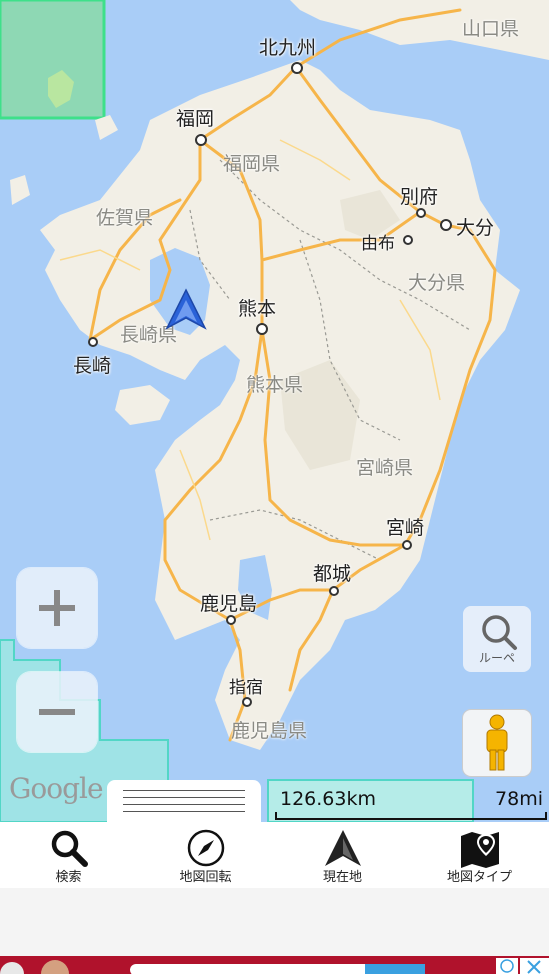  Describe the element at coordinates (475, 228) in the screenshot. I see `city-label-oita: 大分` at that location.